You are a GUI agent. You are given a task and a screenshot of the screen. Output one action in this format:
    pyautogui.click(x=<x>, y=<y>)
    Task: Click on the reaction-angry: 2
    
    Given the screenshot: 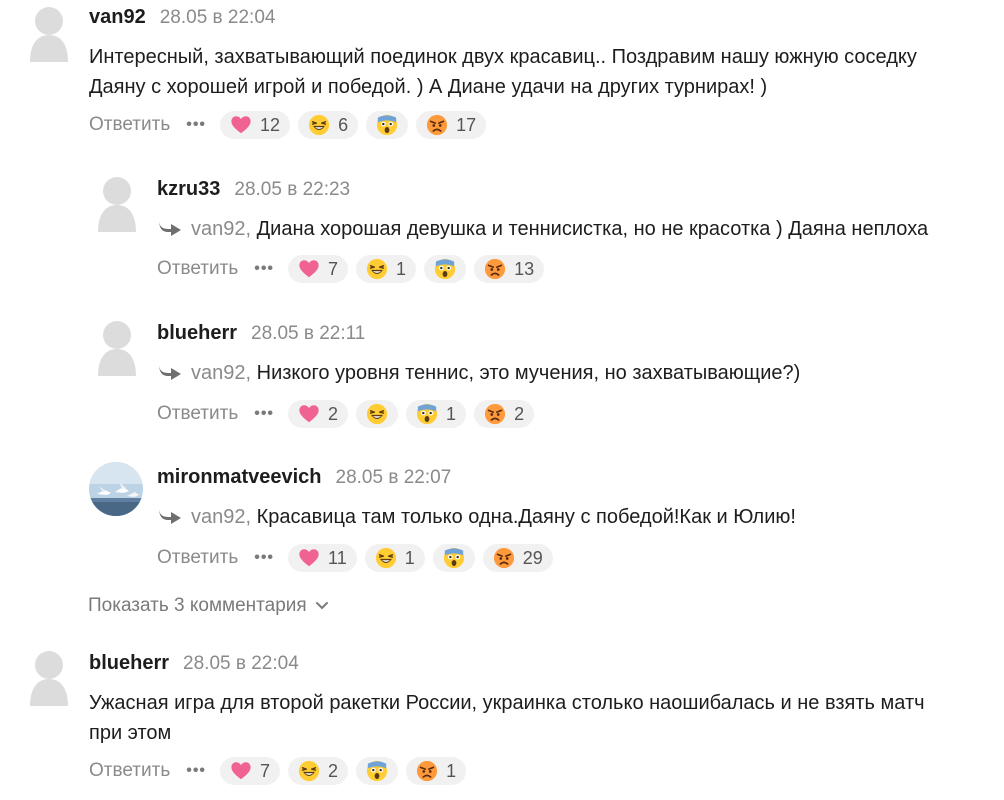 What is the action you would take?
    pyautogui.click(x=504, y=414)
    